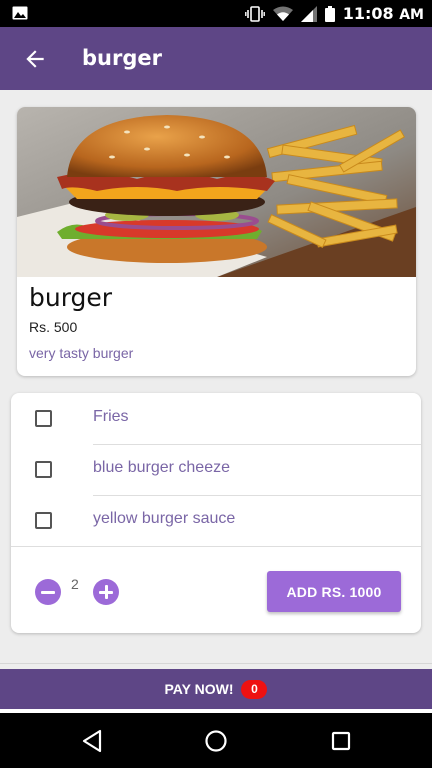 Image resolution: width=432 pixels, height=768 pixels. What do you see at coordinates (111, 416) in the screenshot?
I see `option-label: Fries` at bounding box center [111, 416].